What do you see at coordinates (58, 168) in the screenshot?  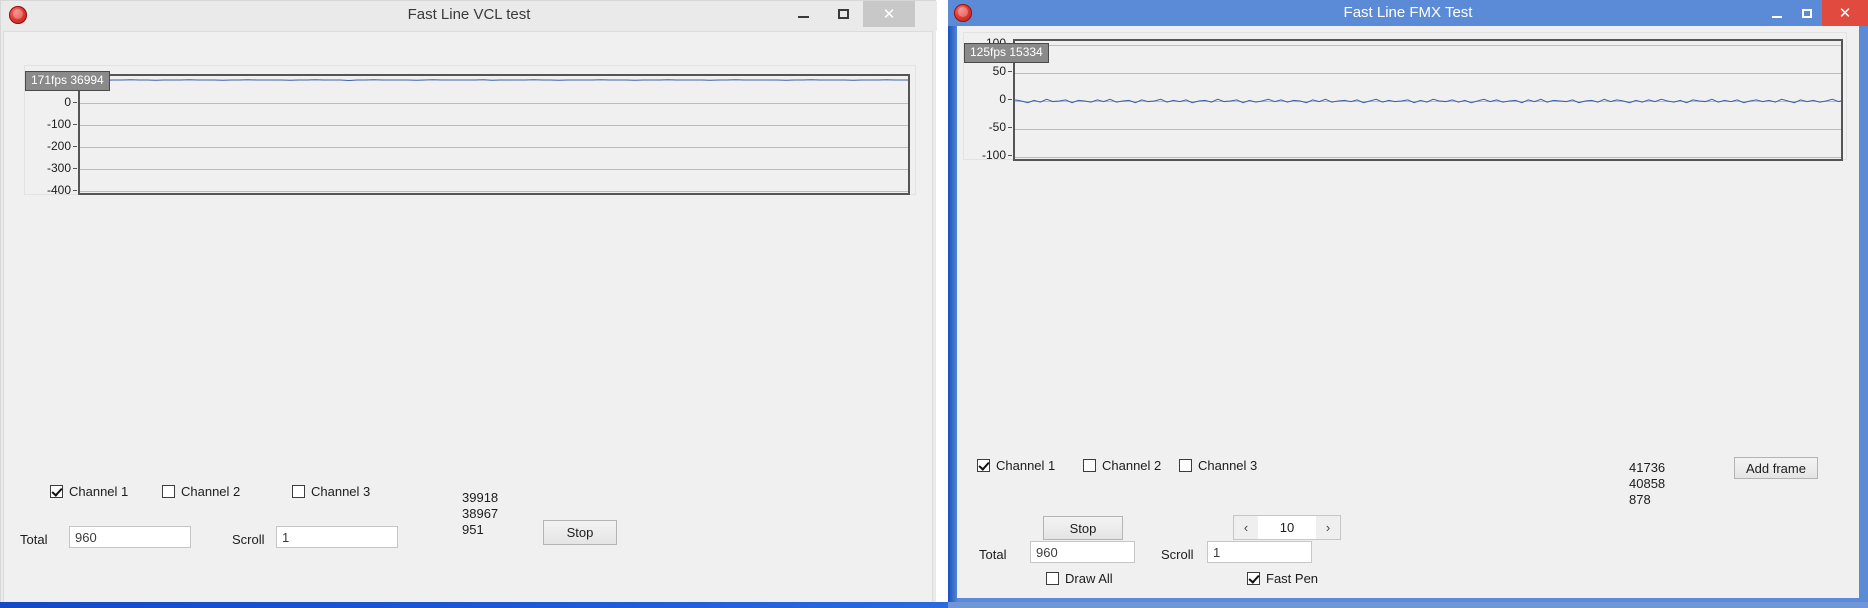 I see `left-chart-ylabel-300: -300` at bounding box center [58, 168].